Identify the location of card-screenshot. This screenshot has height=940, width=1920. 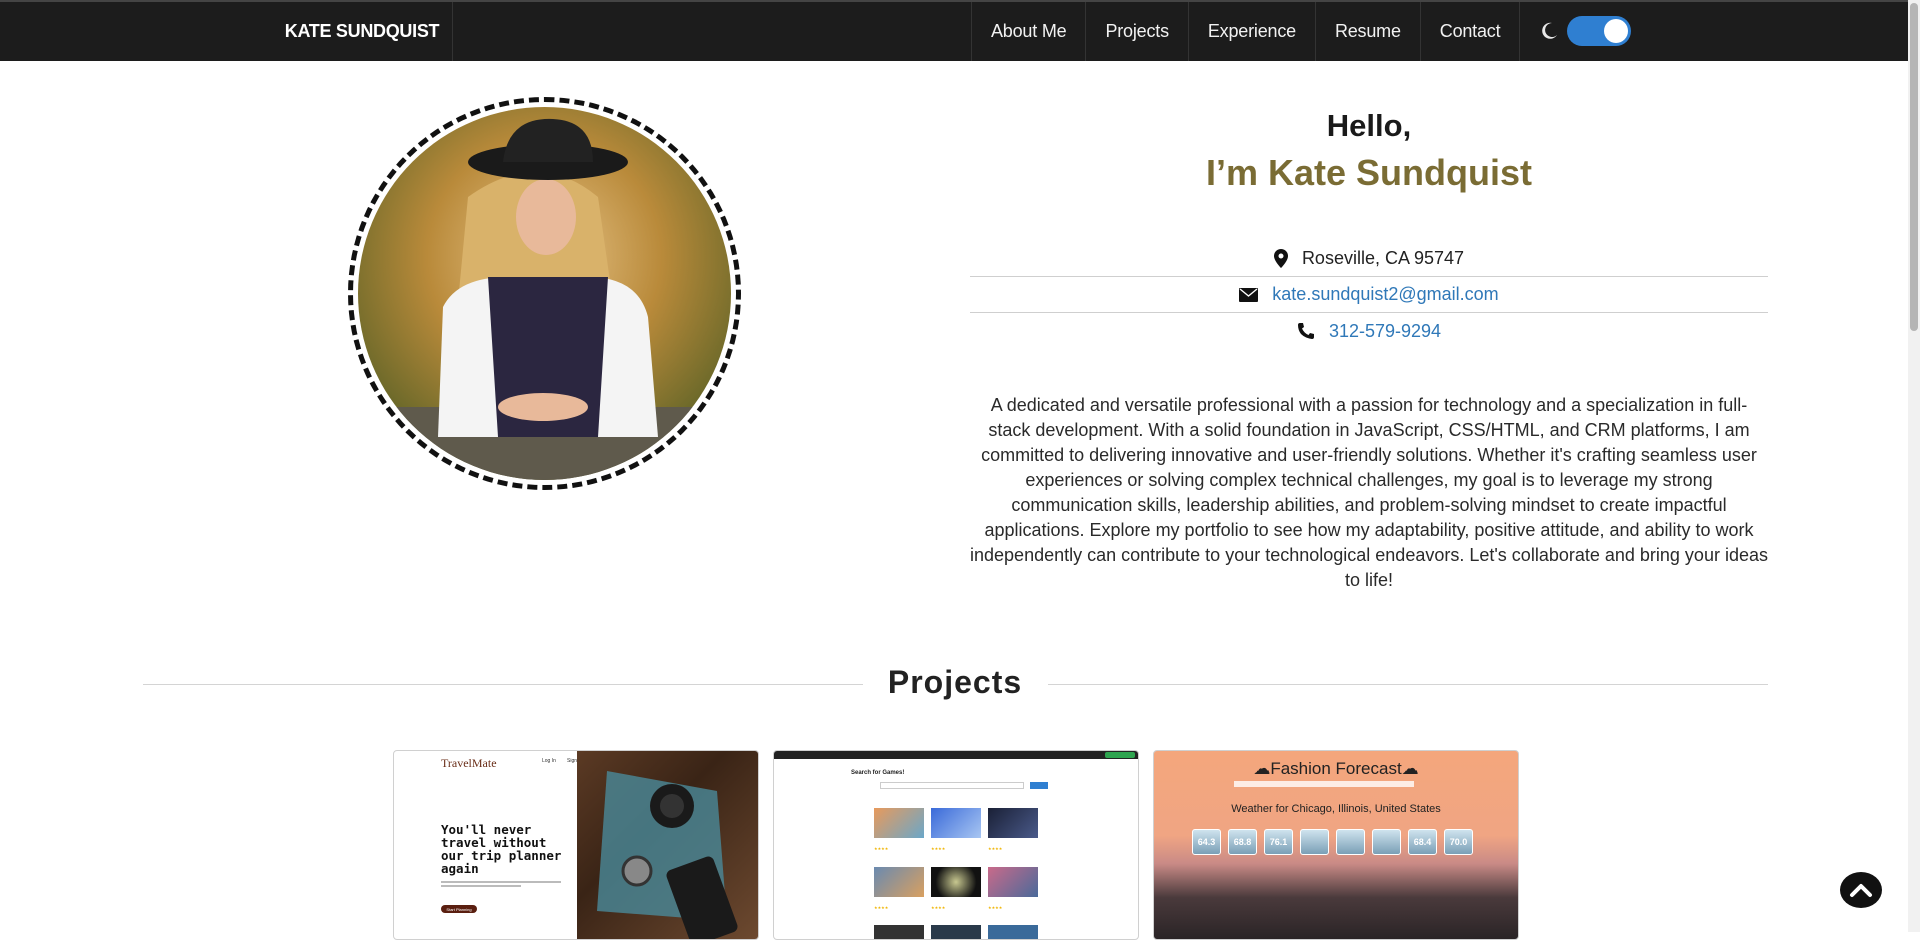
(667, 845).